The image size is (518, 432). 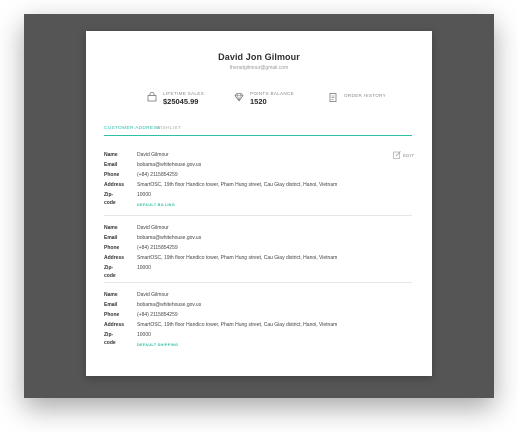 What do you see at coordinates (258, 131) in the screenshot?
I see `profile-tabs: CUSTOMER ADDRESS WISHLIST` at bounding box center [258, 131].